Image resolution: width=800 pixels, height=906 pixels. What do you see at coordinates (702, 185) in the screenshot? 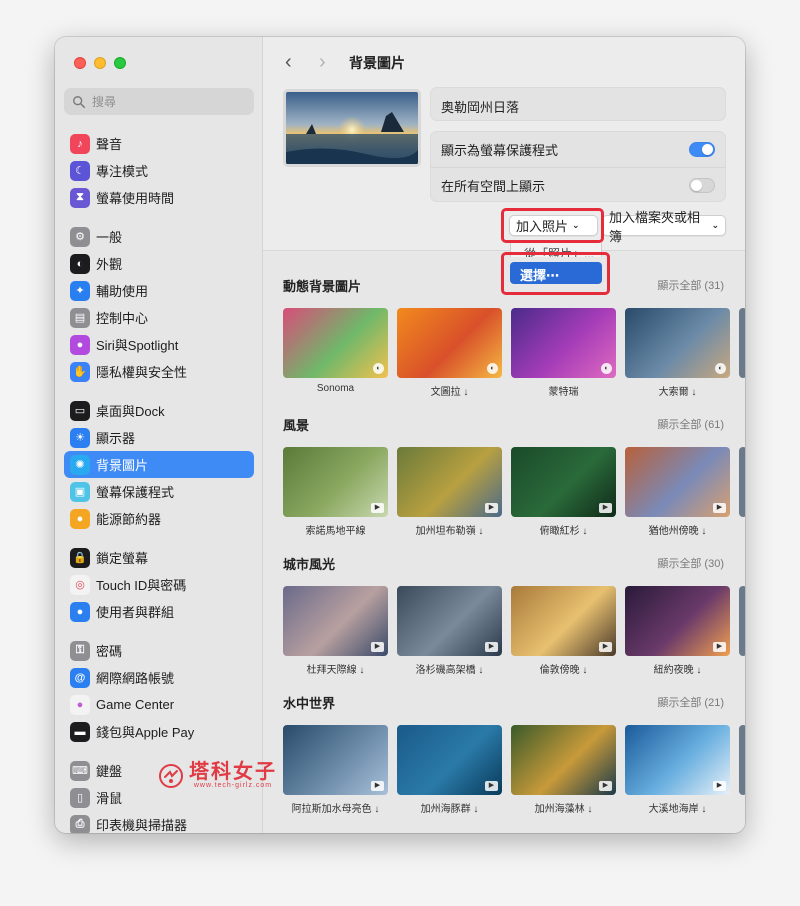
I see `all-spaces-toggle` at bounding box center [702, 185].